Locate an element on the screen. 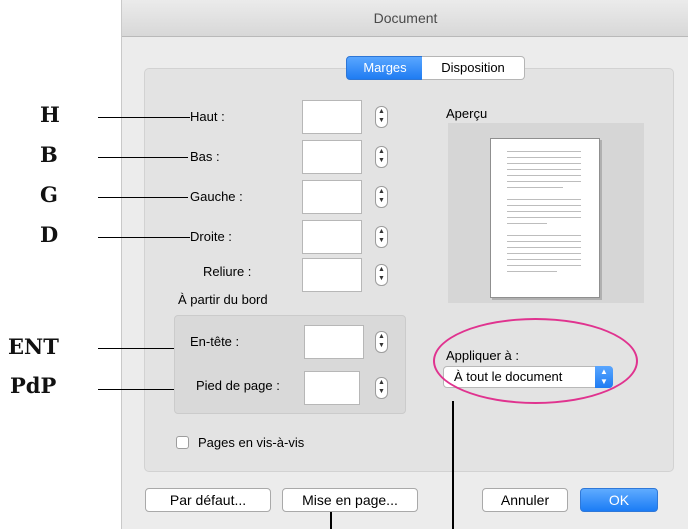 This screenshot has width=688, height=529. annotation-gauche: G is located at coordinates (49, 194).